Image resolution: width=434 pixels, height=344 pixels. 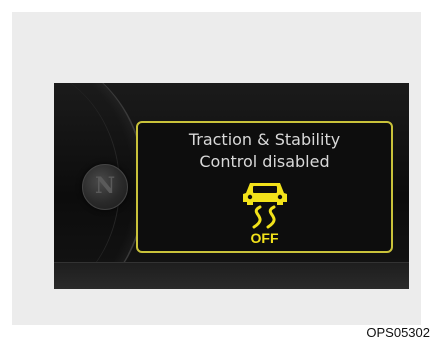 What do you see at coordinates (264, 238) in the screenshot?
I see `indicator-off-label: OFF` at bounding box center [264, 238].